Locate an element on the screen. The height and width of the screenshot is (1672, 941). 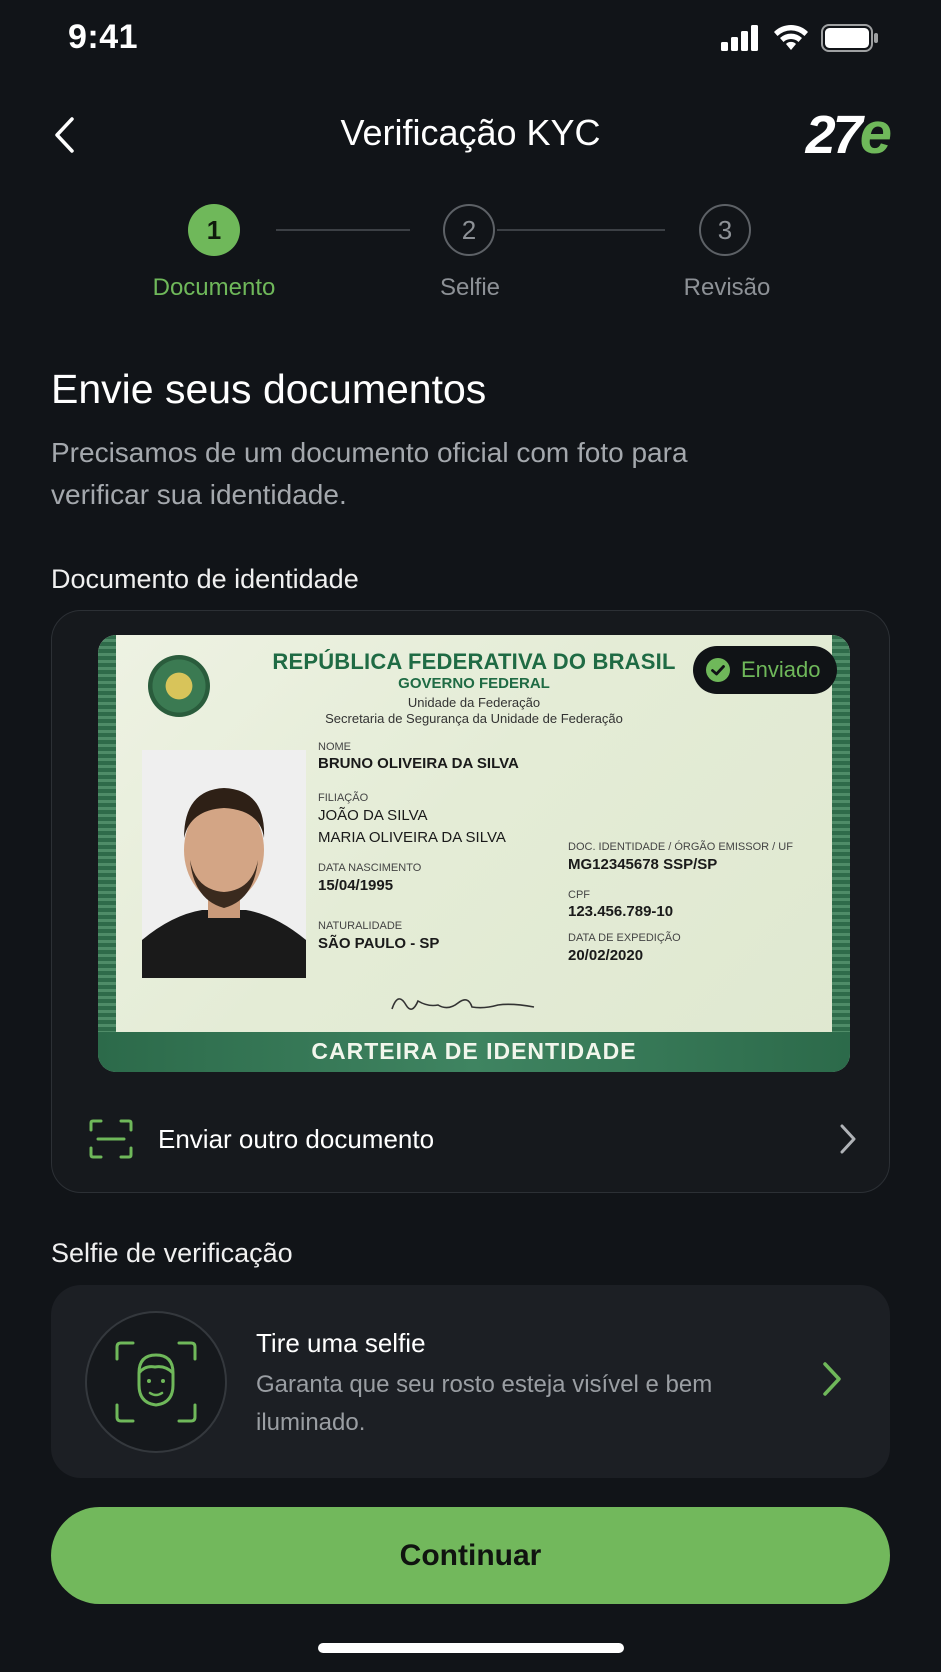
id-birth-value: 15/04/1995 is located at coordinates (356, 885).